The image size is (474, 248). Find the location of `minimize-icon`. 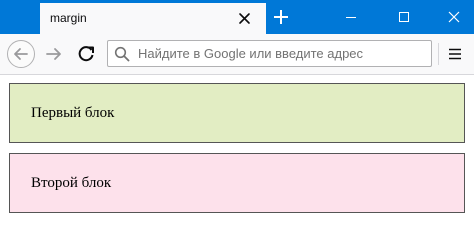

minimize-icon is located at coordinates (351, 17).